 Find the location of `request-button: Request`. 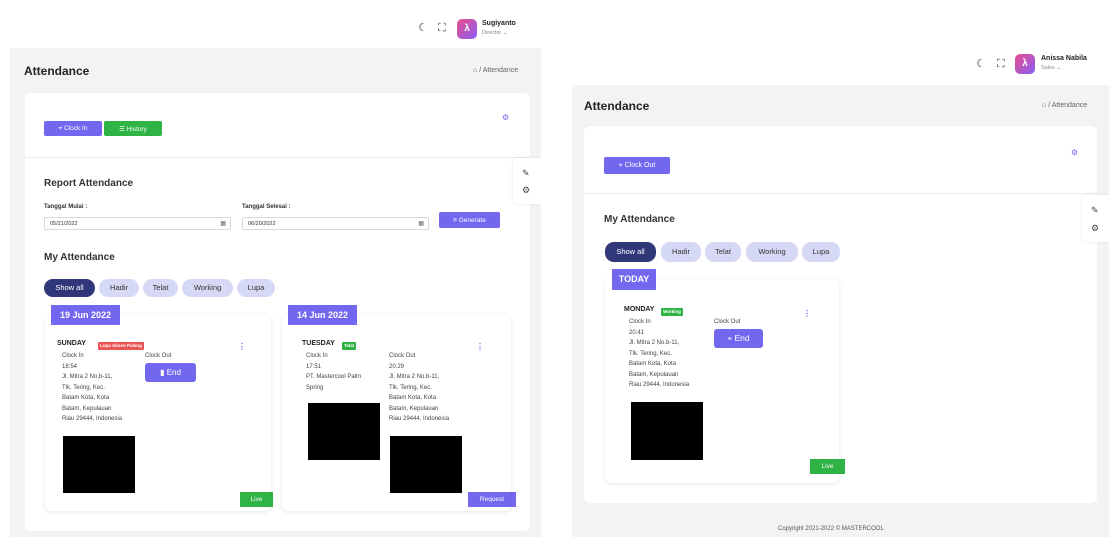

request-button: Request is located at coordinates (492, 499).